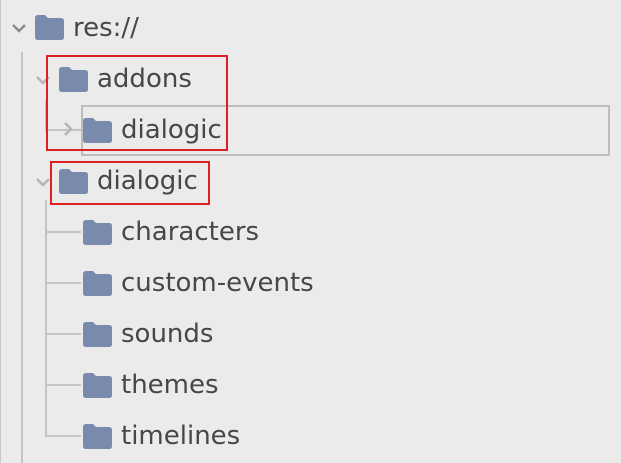  What do you see at coordinates (311, 28) in the screenshot?
I see `tree-item-root: res://` at bounding box center [311, 28].